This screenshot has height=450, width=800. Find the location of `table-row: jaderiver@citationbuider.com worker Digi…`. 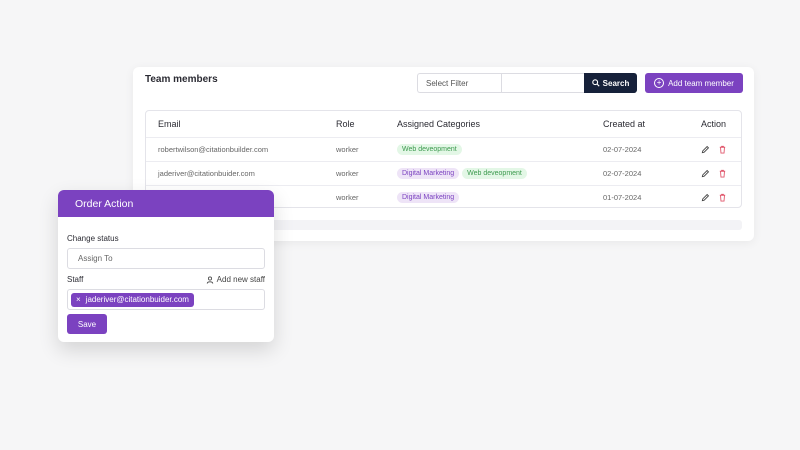

table-row: jaderiver@citationbuider.com worker Digi… is located at coordinates (443, 173).